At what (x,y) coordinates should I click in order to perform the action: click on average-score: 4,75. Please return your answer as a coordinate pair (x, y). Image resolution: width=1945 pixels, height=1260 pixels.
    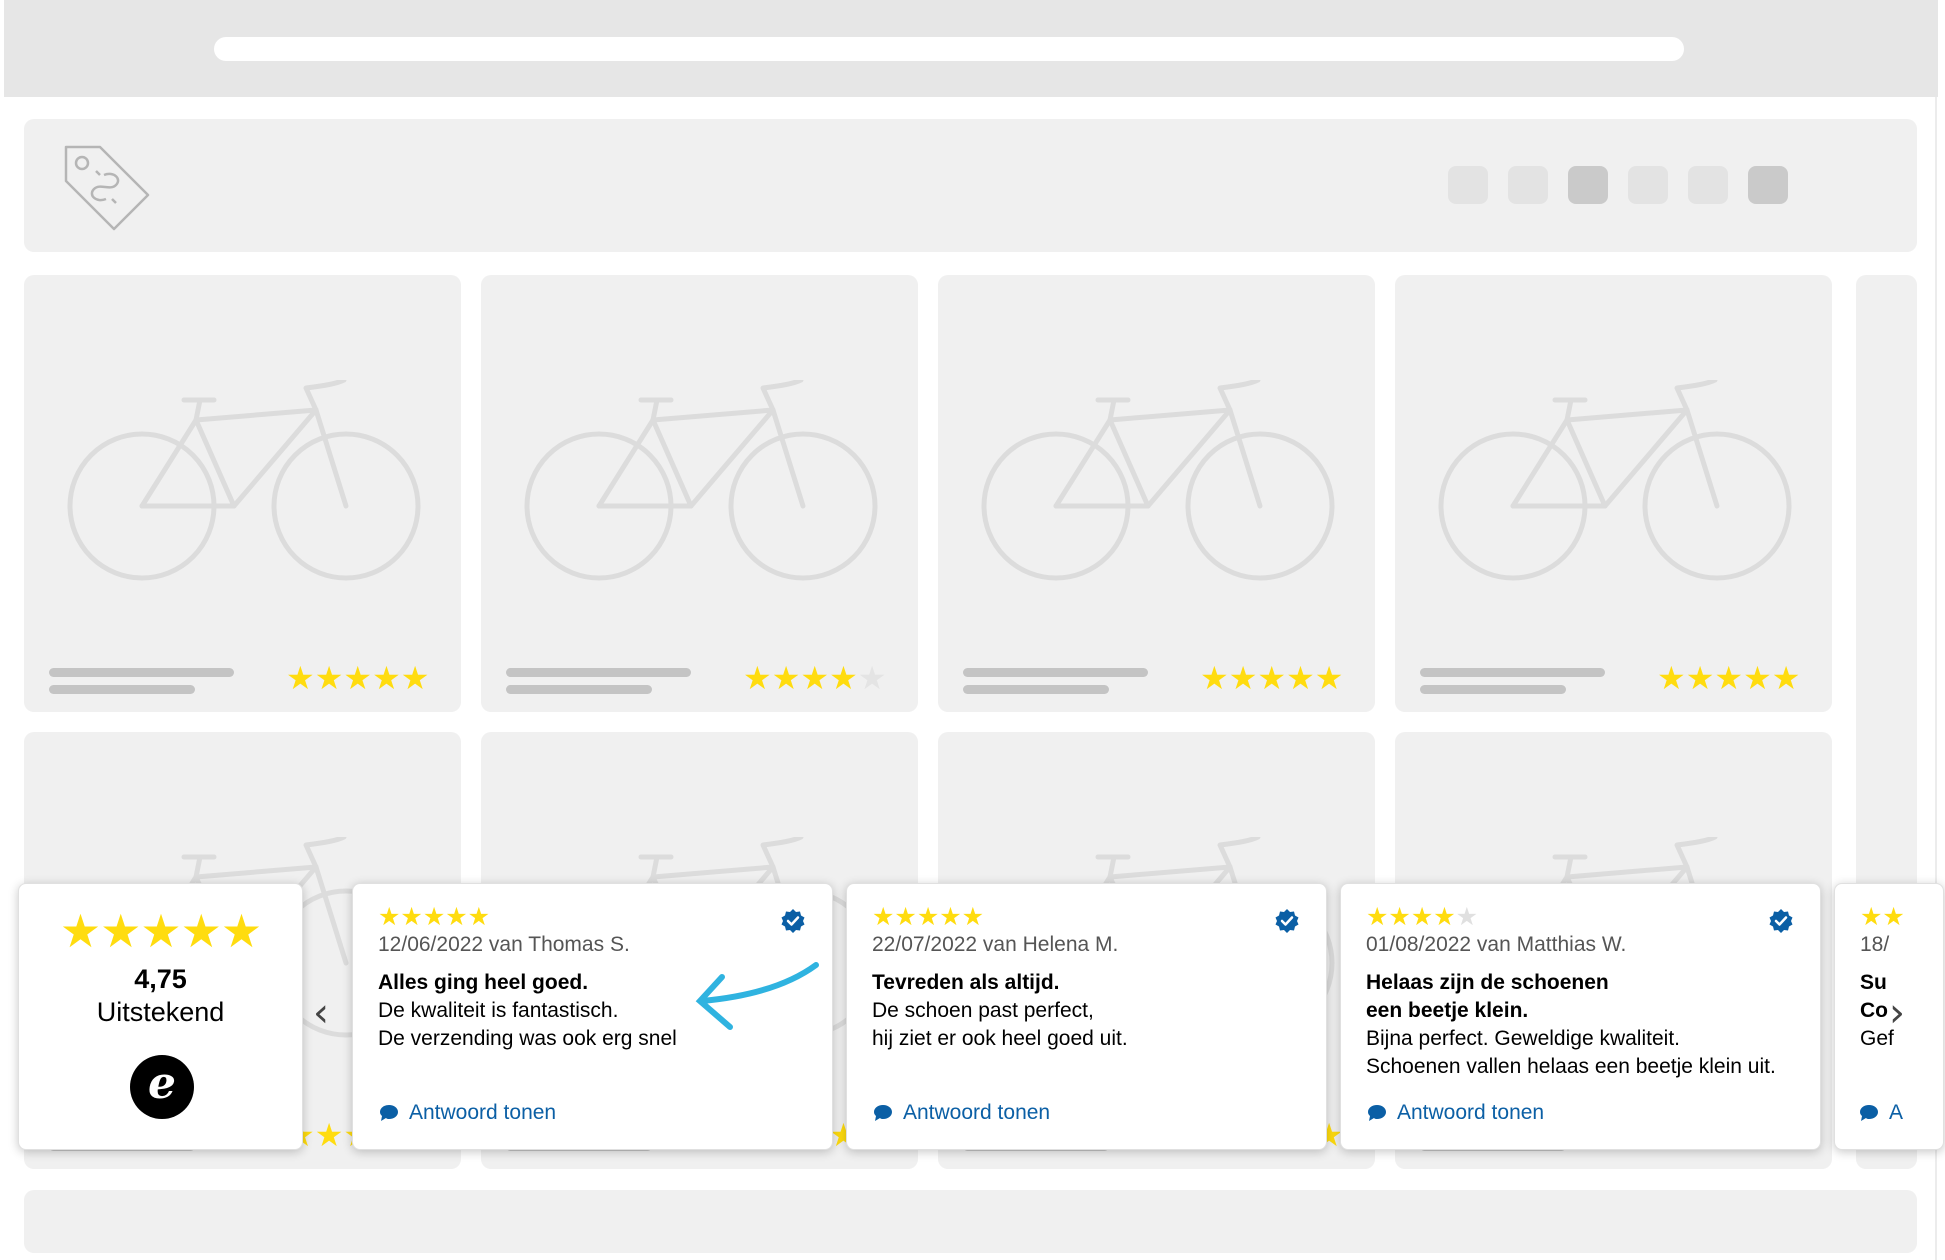
    Looking at the image, I should click on (160, 979).